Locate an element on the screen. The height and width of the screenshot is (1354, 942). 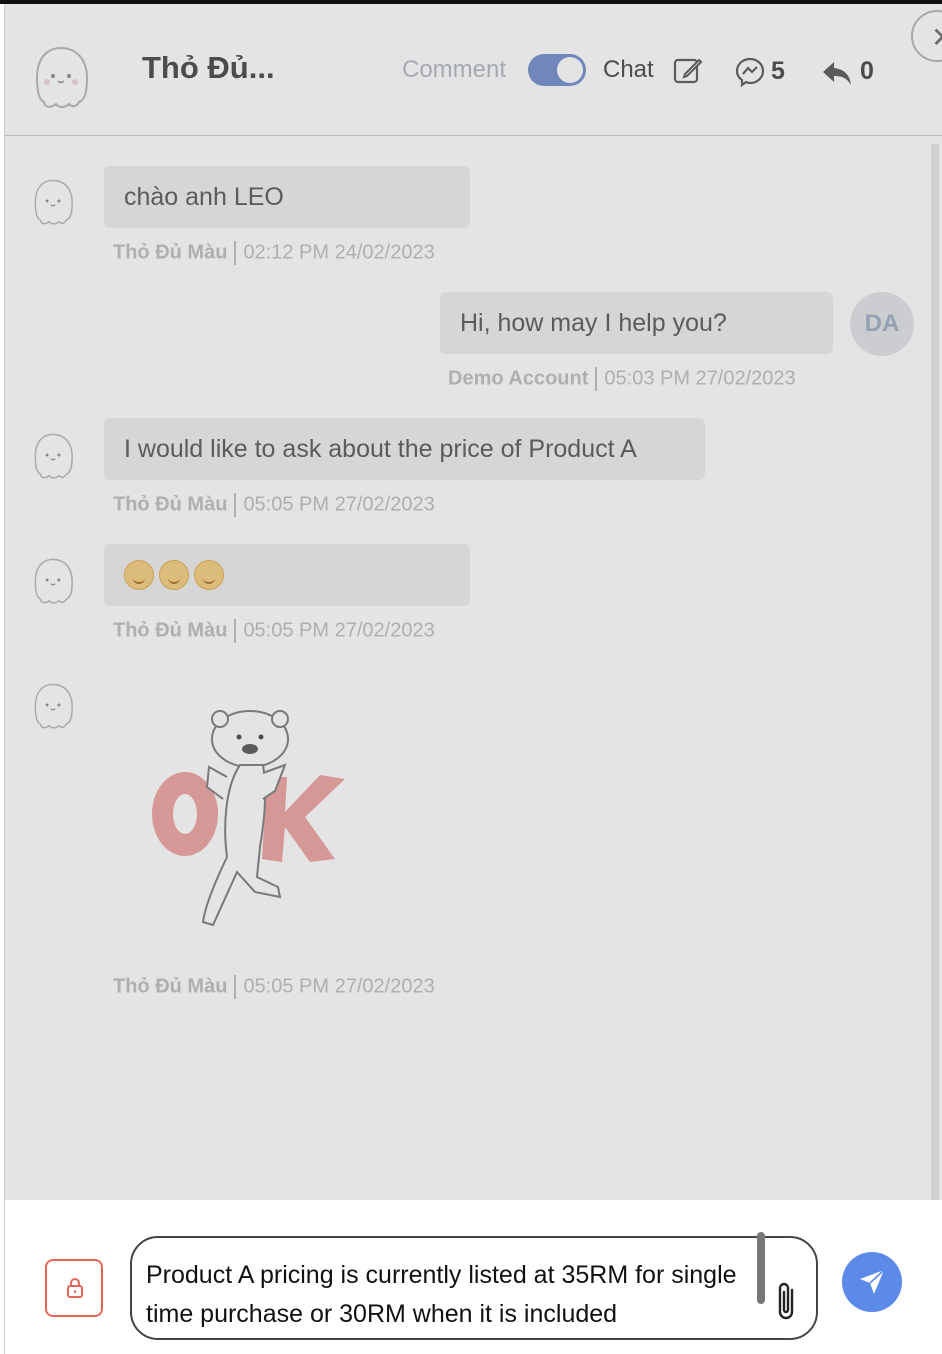
composer is located at coordinates (473, 1277).